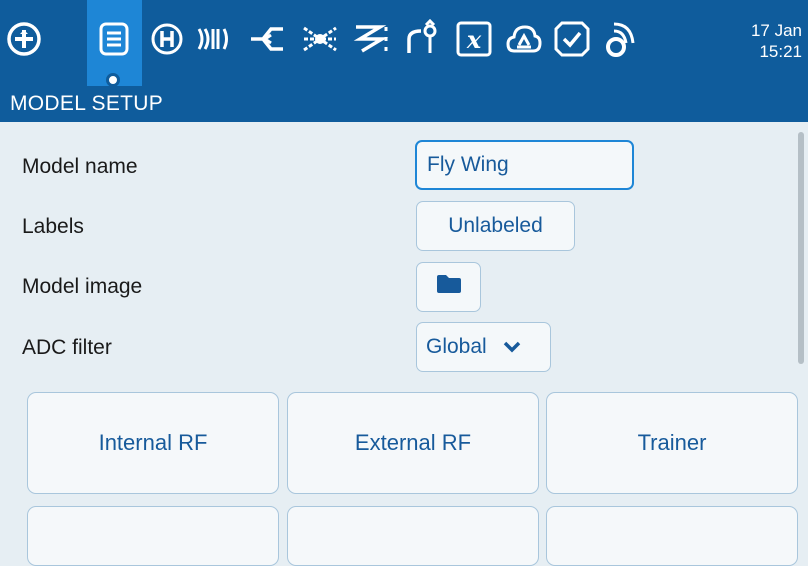  Describe the element at coordinates (80, 166) in the screenshot. I see `model-name-label: Model name` at that location.